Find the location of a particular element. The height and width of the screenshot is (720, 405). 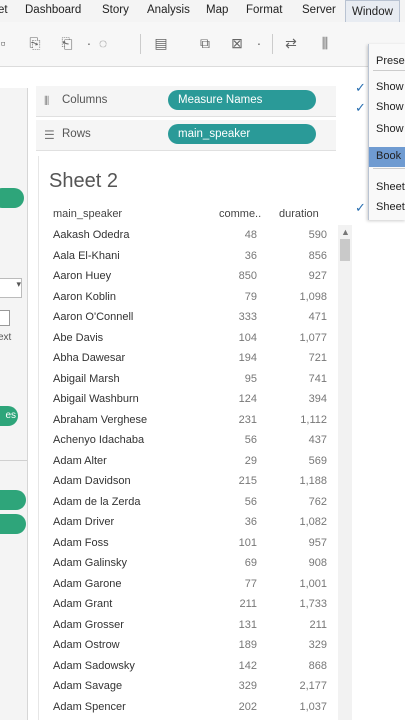

main-speaker-pill: main_speaker is located at coordinates (242, 134).